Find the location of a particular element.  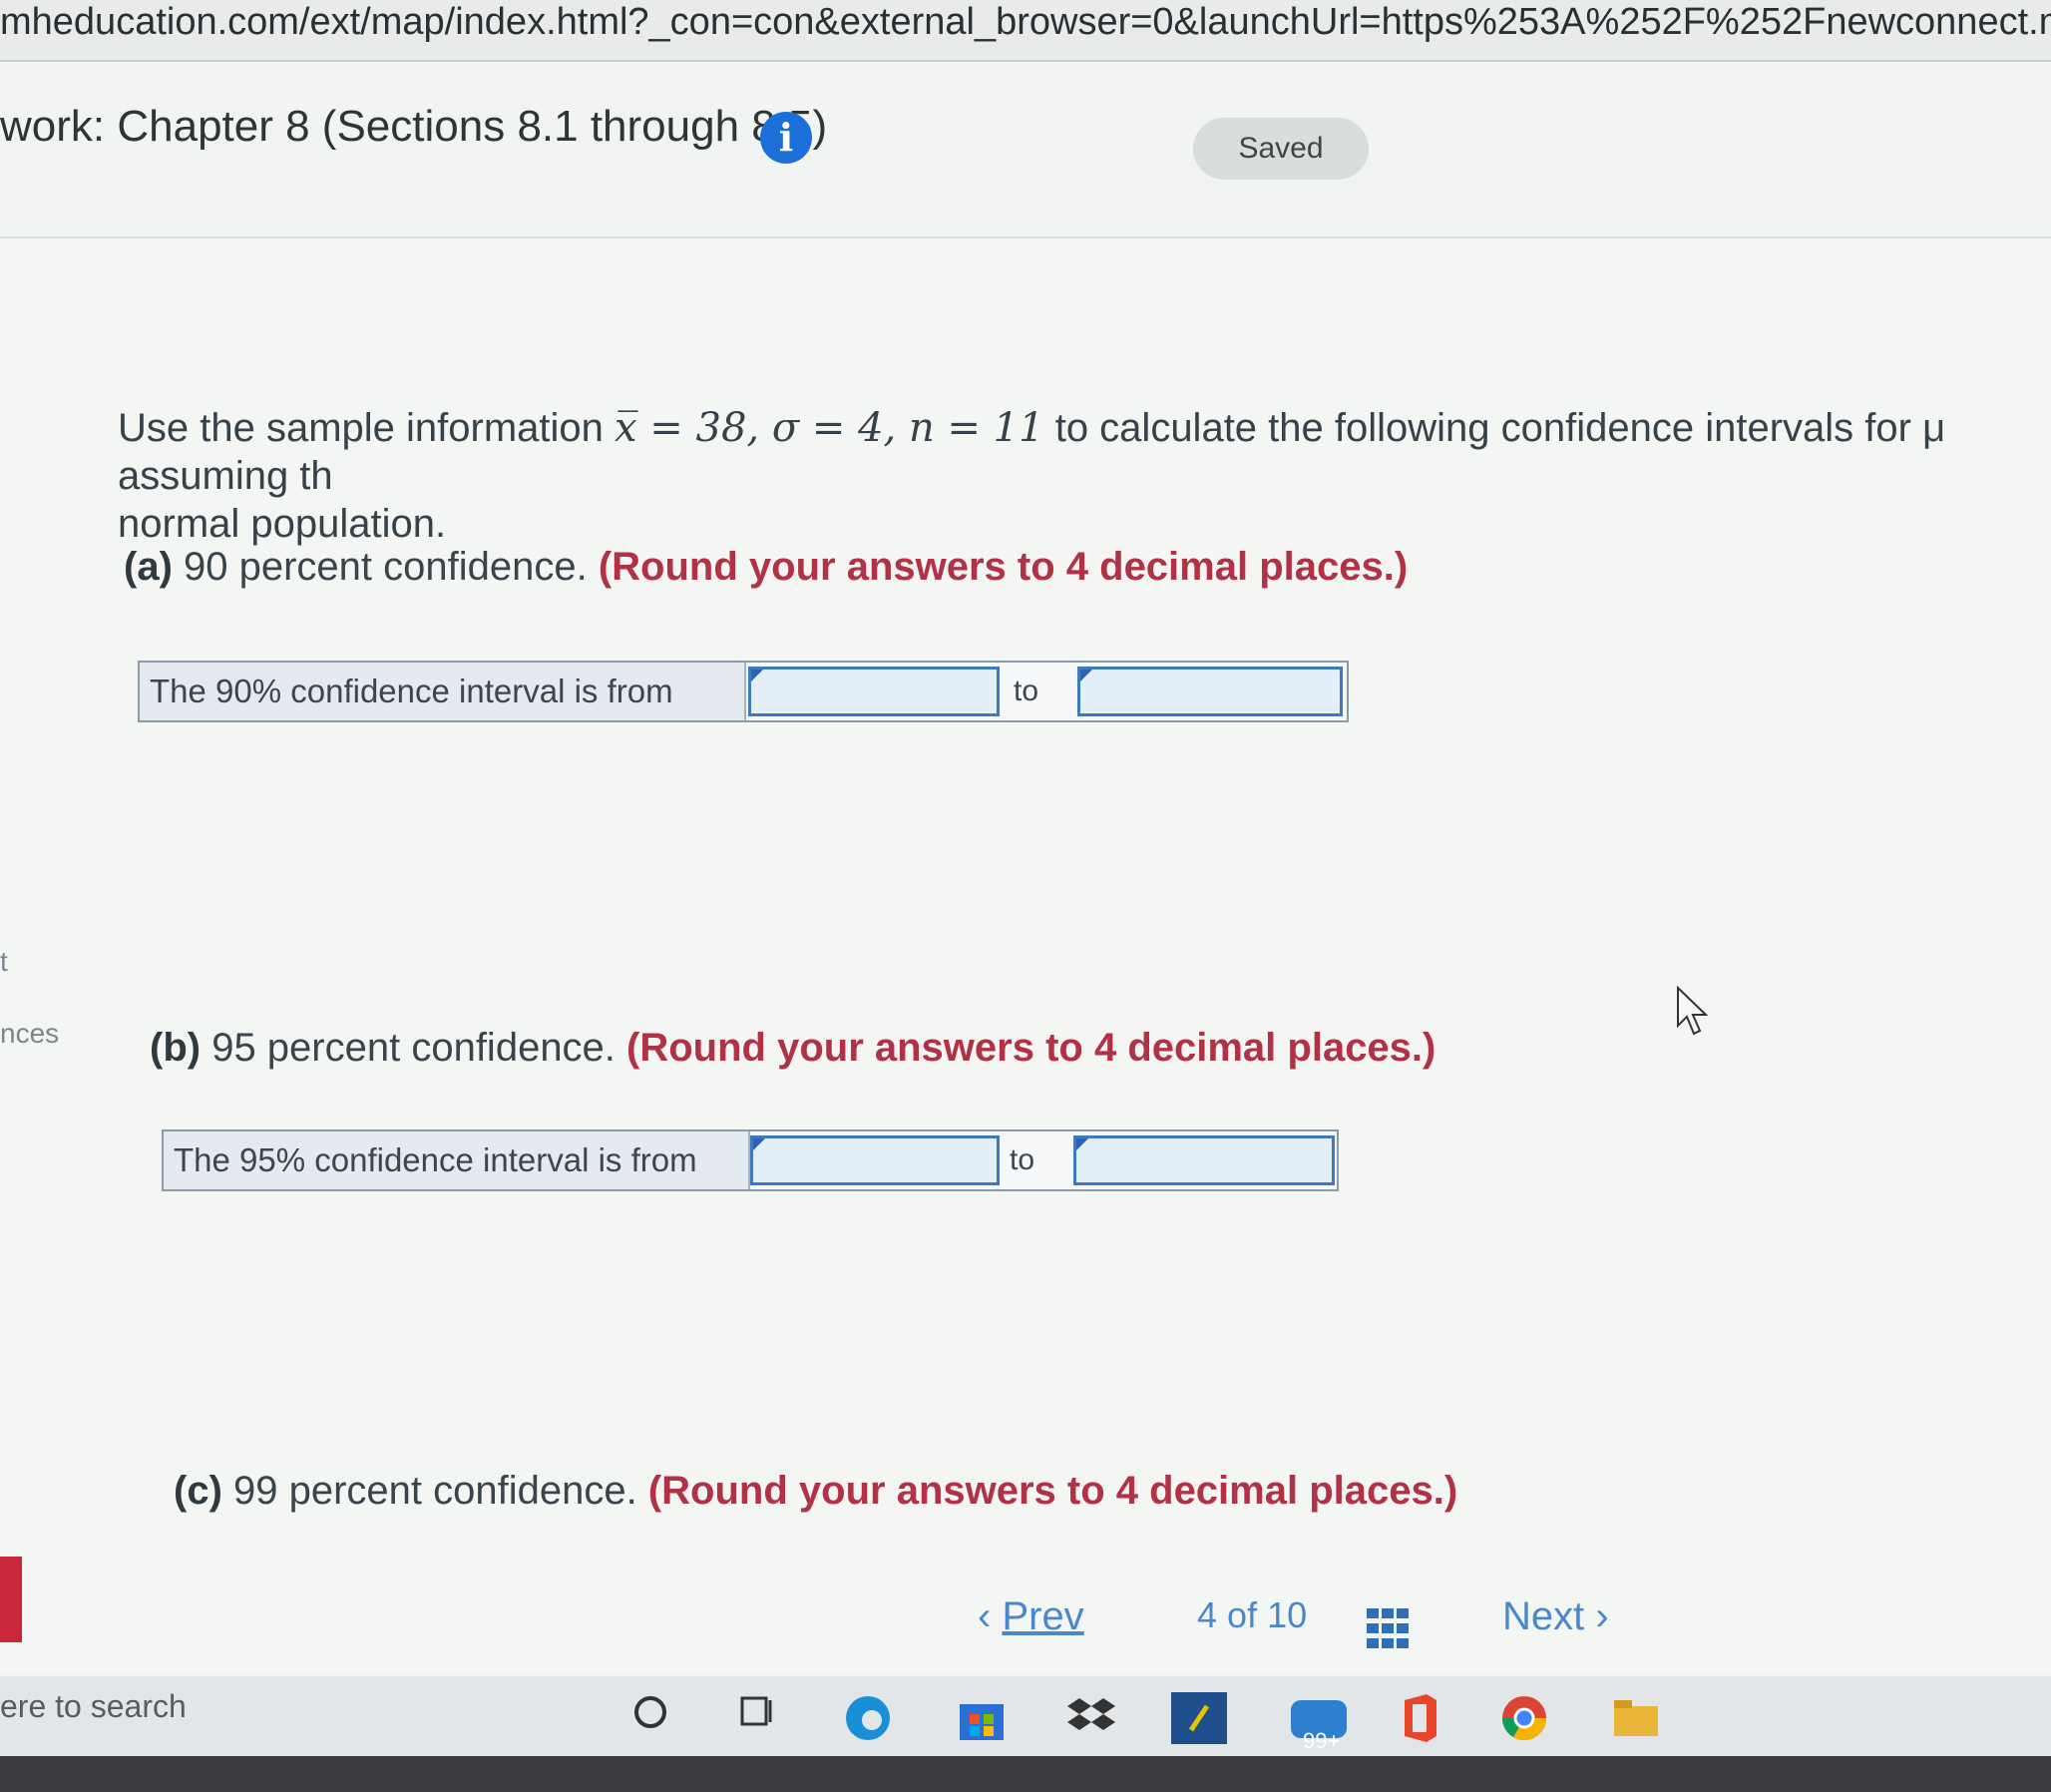

dropbox-icon is located at coordinates (1091, 1718).